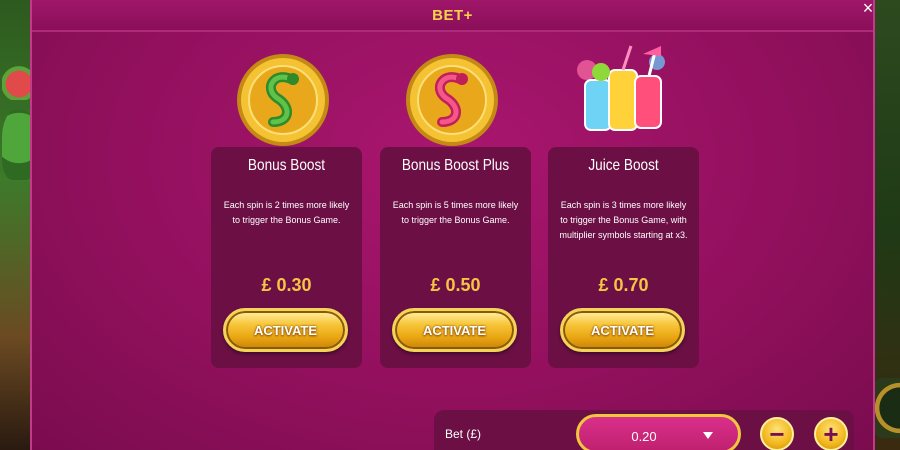  I want to click on green-snake-coin-icon, so click(283, 100).